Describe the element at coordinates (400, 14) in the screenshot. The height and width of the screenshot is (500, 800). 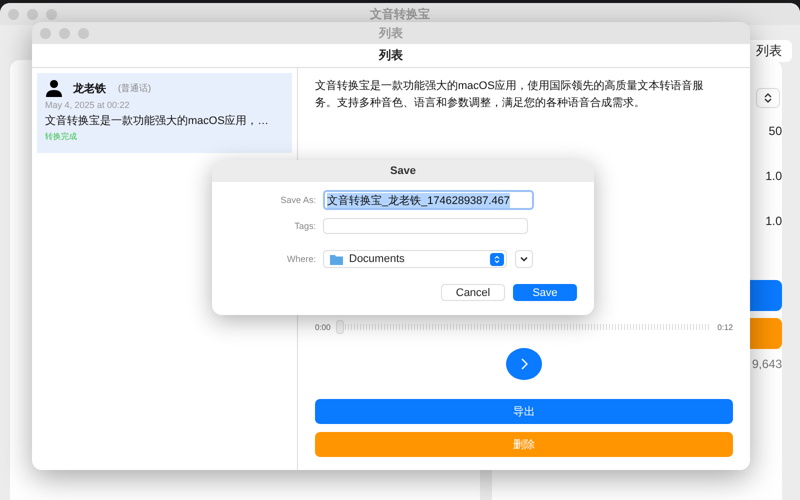
I see `window-title: 文音转换宝` at that location.